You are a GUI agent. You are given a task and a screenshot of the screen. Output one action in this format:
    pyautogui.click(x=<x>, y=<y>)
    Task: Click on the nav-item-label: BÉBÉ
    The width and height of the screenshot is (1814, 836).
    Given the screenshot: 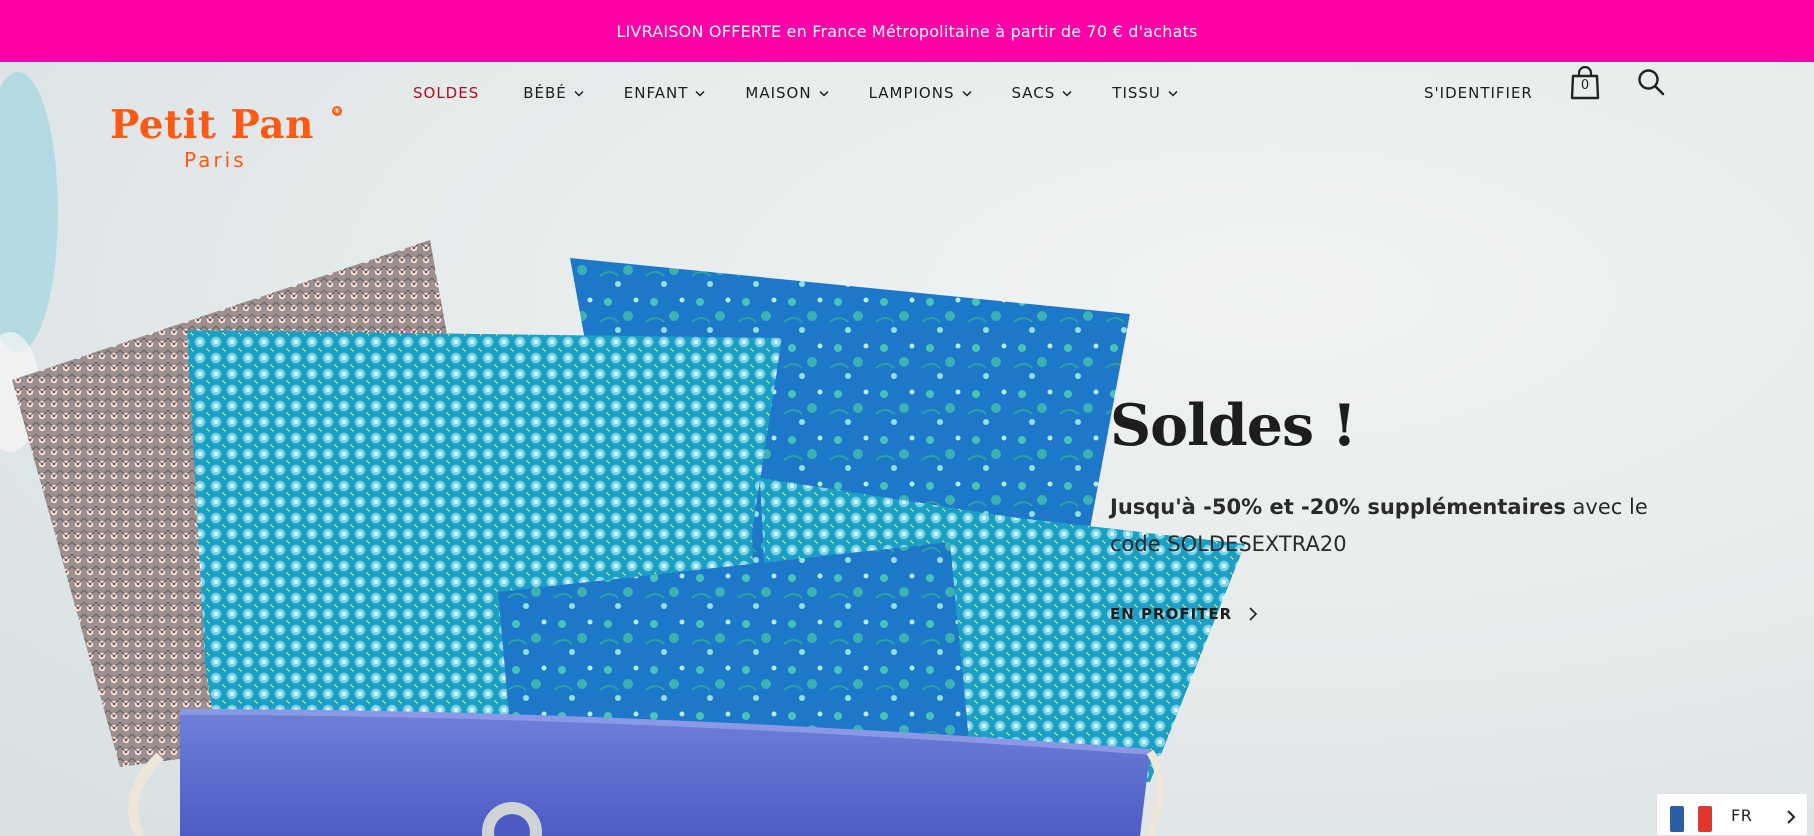 What is the action you would take?
    pyautogui.click(x=545, y=93)
    